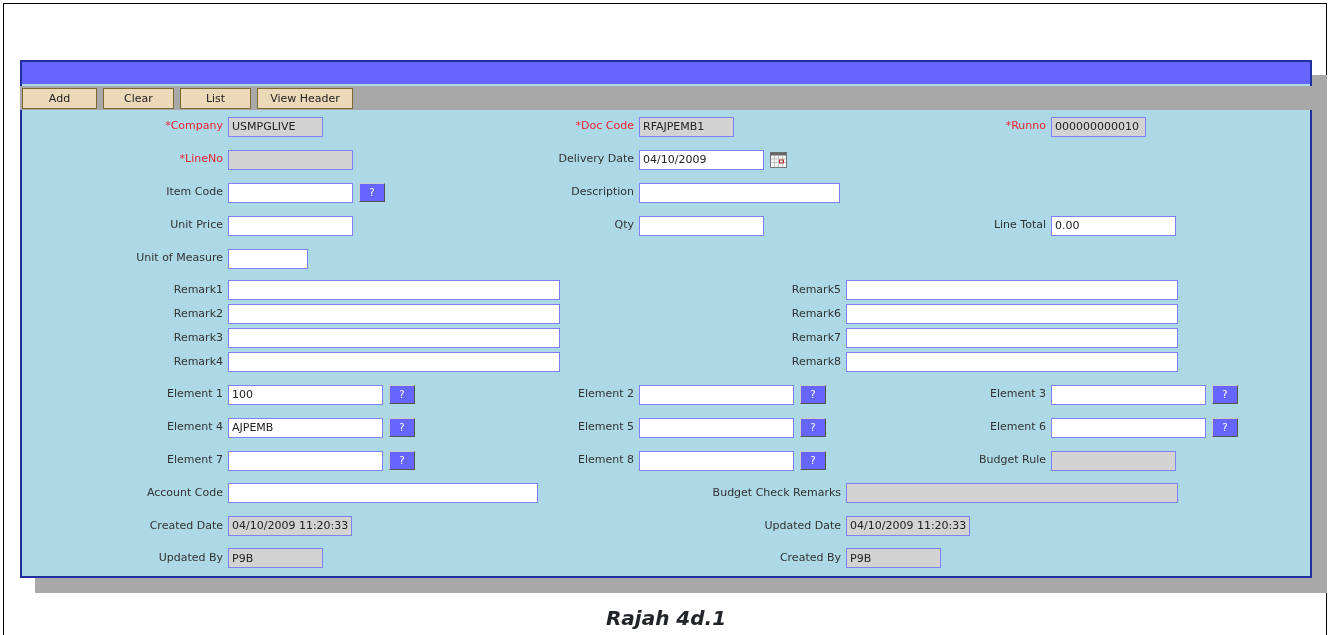 Image resolution: width=1330 pixels, height=635 pixels. Describe the element at coordinates (602, 192) in the screenshot. I see `field-label: Description` at that location.